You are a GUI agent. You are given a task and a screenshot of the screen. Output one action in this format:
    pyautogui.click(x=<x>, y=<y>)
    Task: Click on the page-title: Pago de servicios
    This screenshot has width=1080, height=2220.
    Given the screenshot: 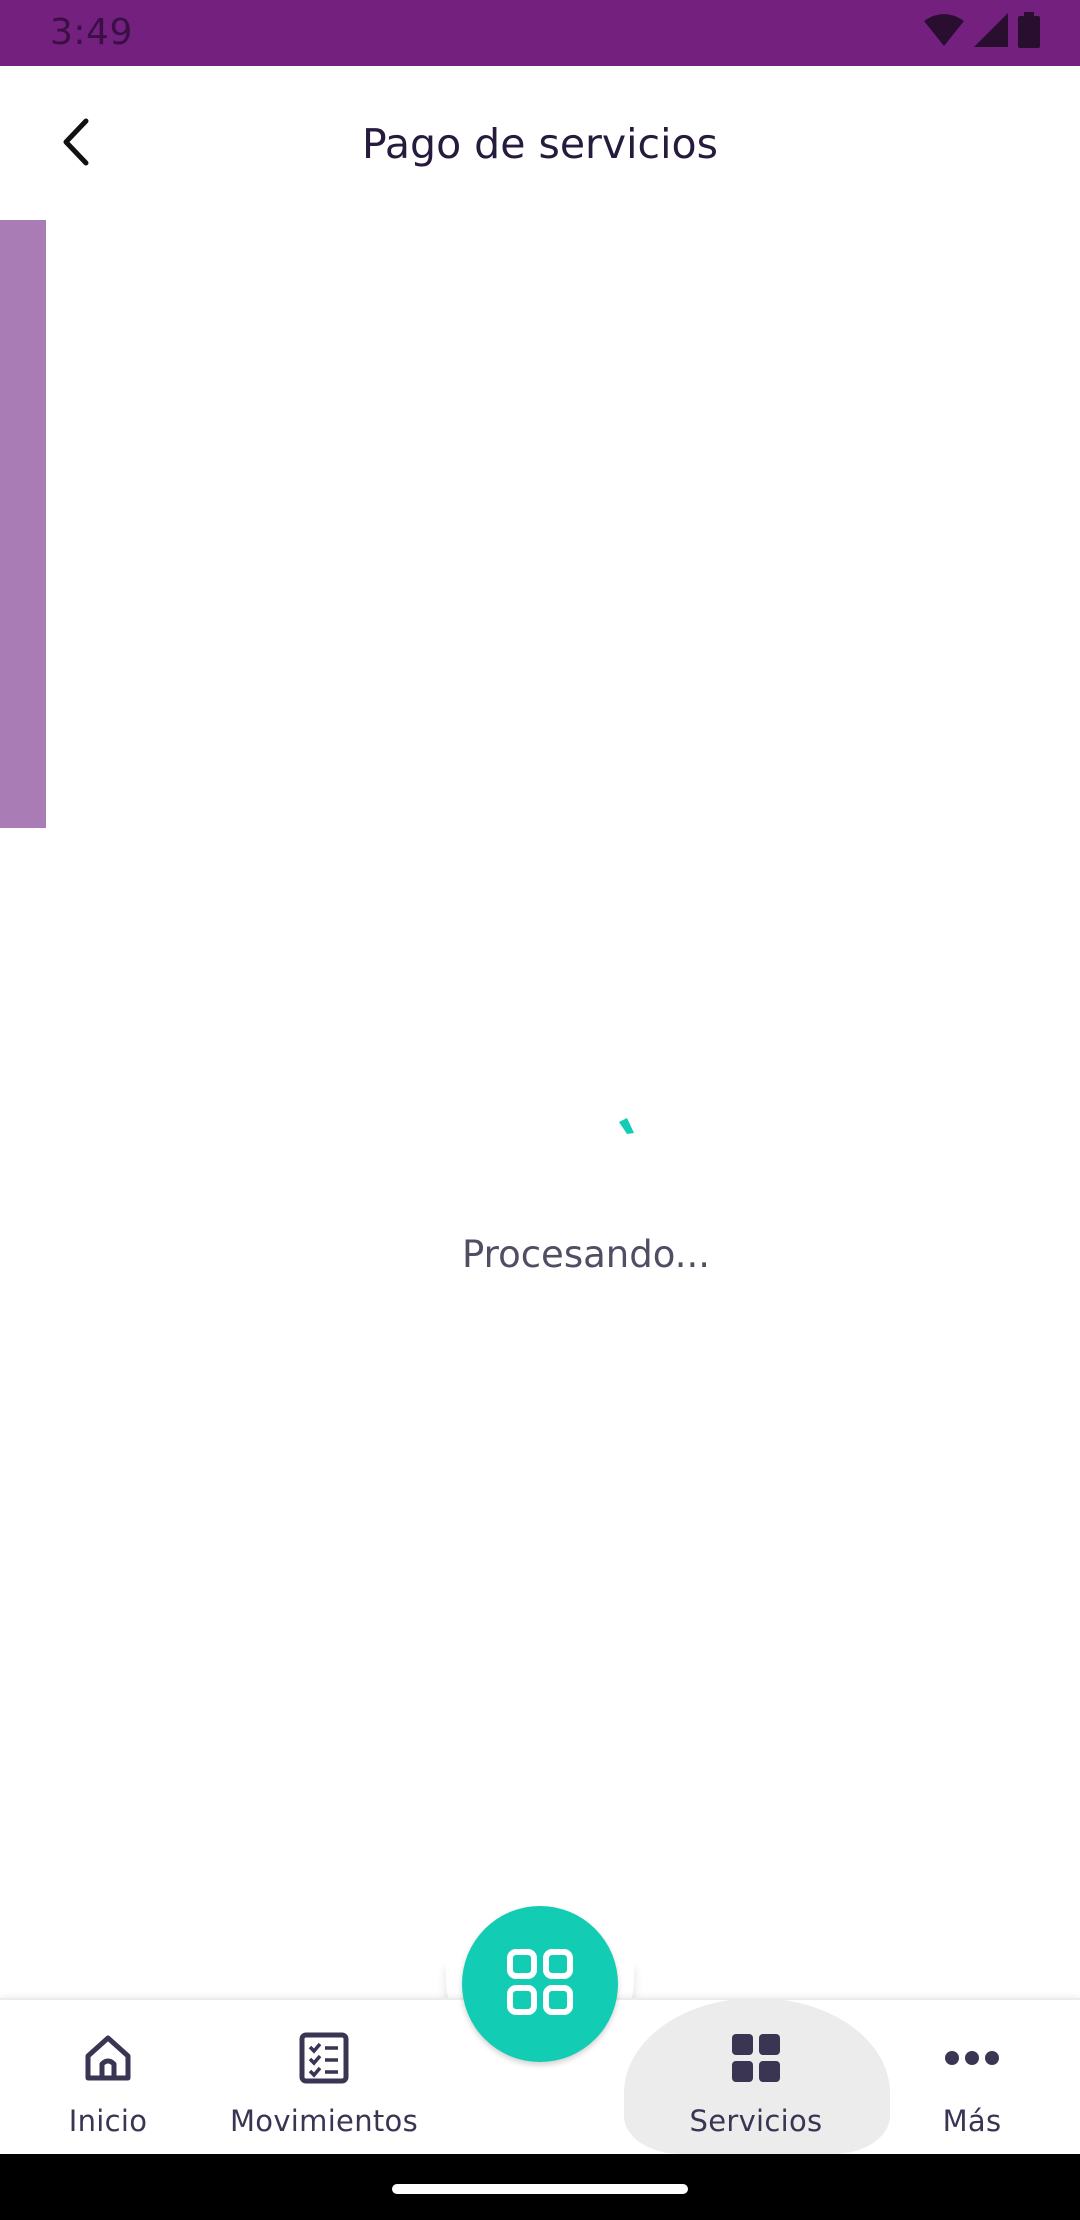 What is the action you would take?
    pyautogui.click(x=540, y=144)
    